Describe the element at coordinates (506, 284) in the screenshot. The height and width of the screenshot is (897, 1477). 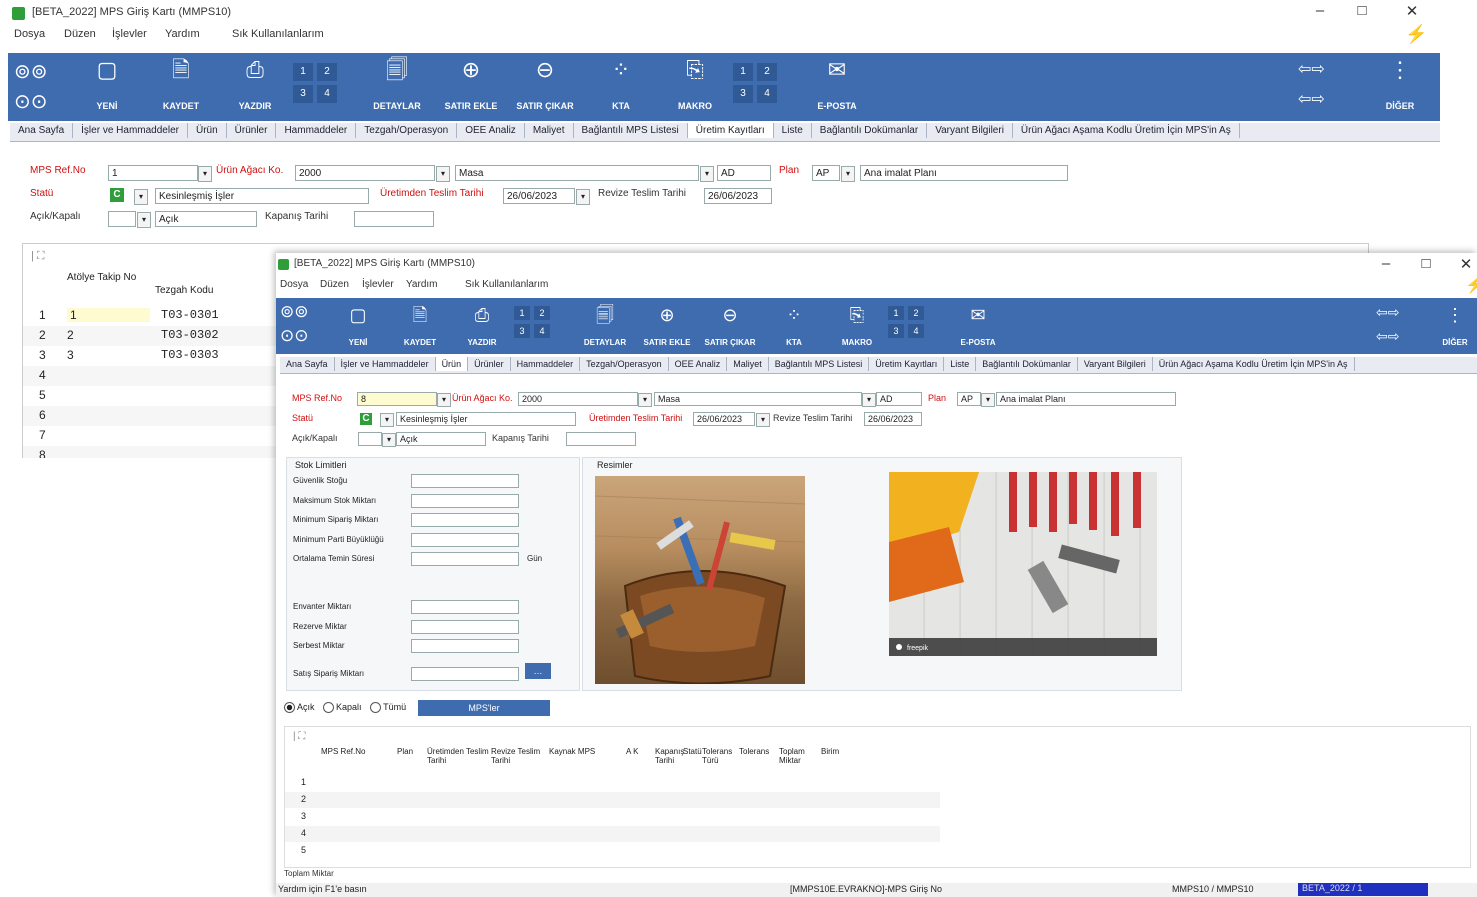
I see `menu-sik-kullanilanlar: Sık Kullanılanlarım` at that location.